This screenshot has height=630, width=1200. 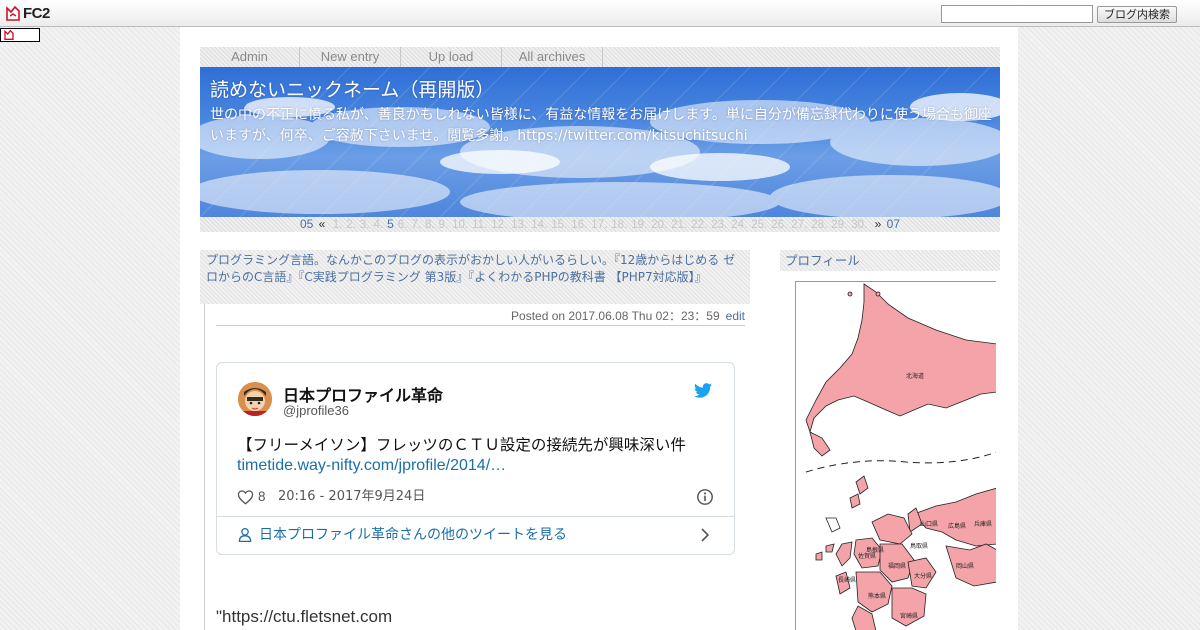 I want to click on day-link: 3., so click(x=365, y=225).